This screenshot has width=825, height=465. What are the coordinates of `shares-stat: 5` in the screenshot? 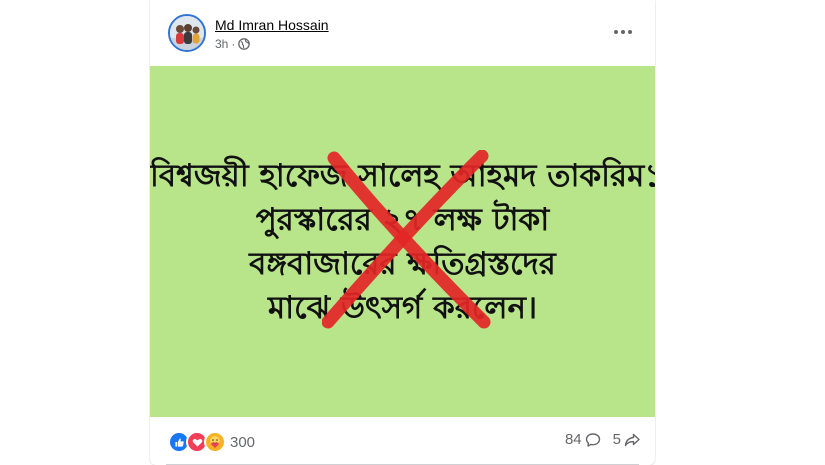 It's located at (627, 439).